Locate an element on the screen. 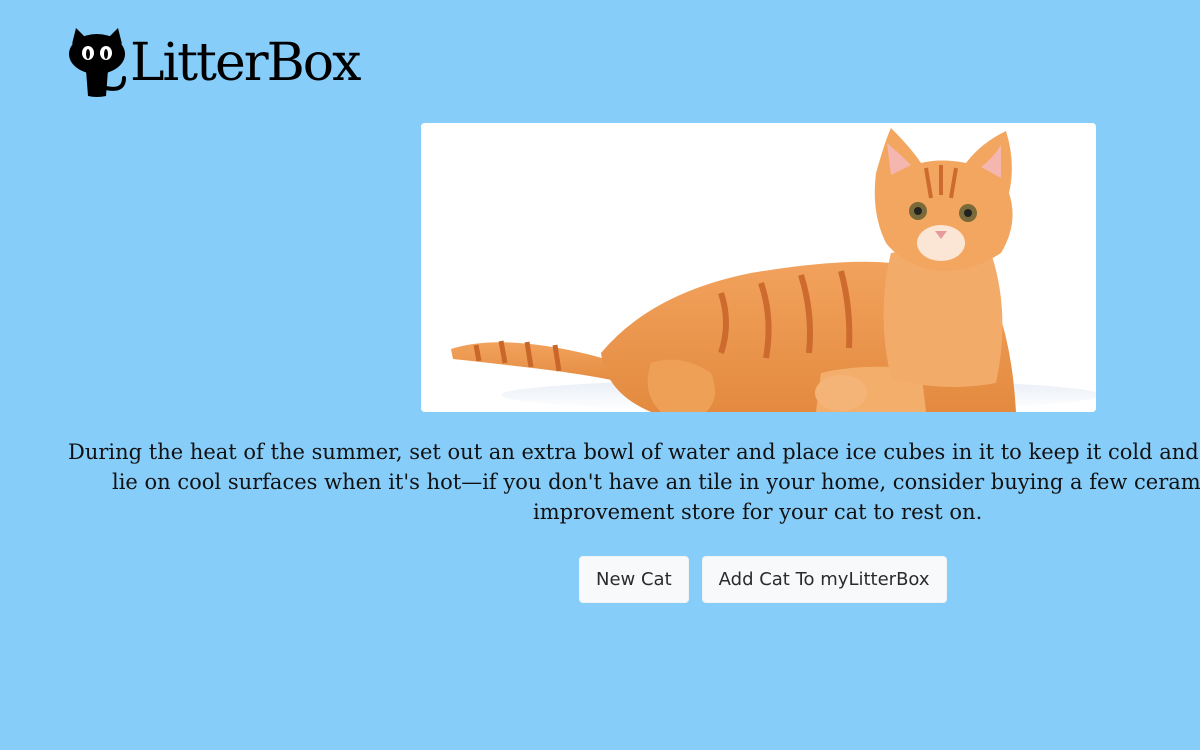 Image resolution: width=1200 pixels, height=750 pixels. black-cat-icon is located at coordinates (97, 62).